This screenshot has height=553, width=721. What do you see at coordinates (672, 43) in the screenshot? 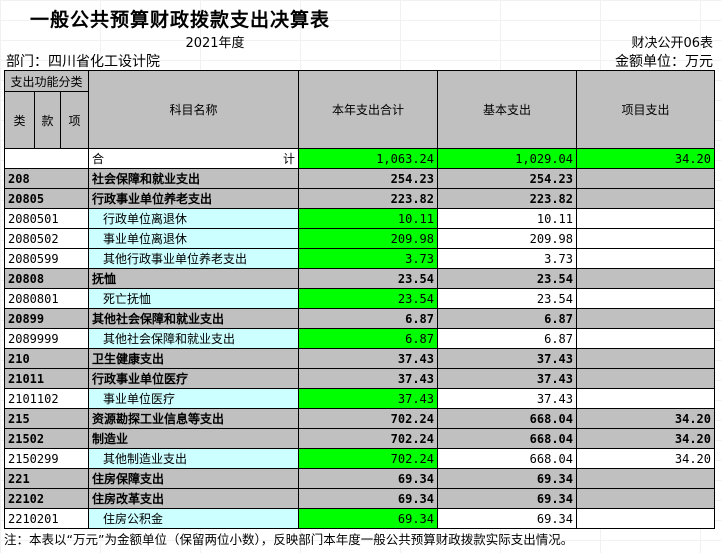
I see `form-number: 财决公开06表` at bounding box center [672, 43].